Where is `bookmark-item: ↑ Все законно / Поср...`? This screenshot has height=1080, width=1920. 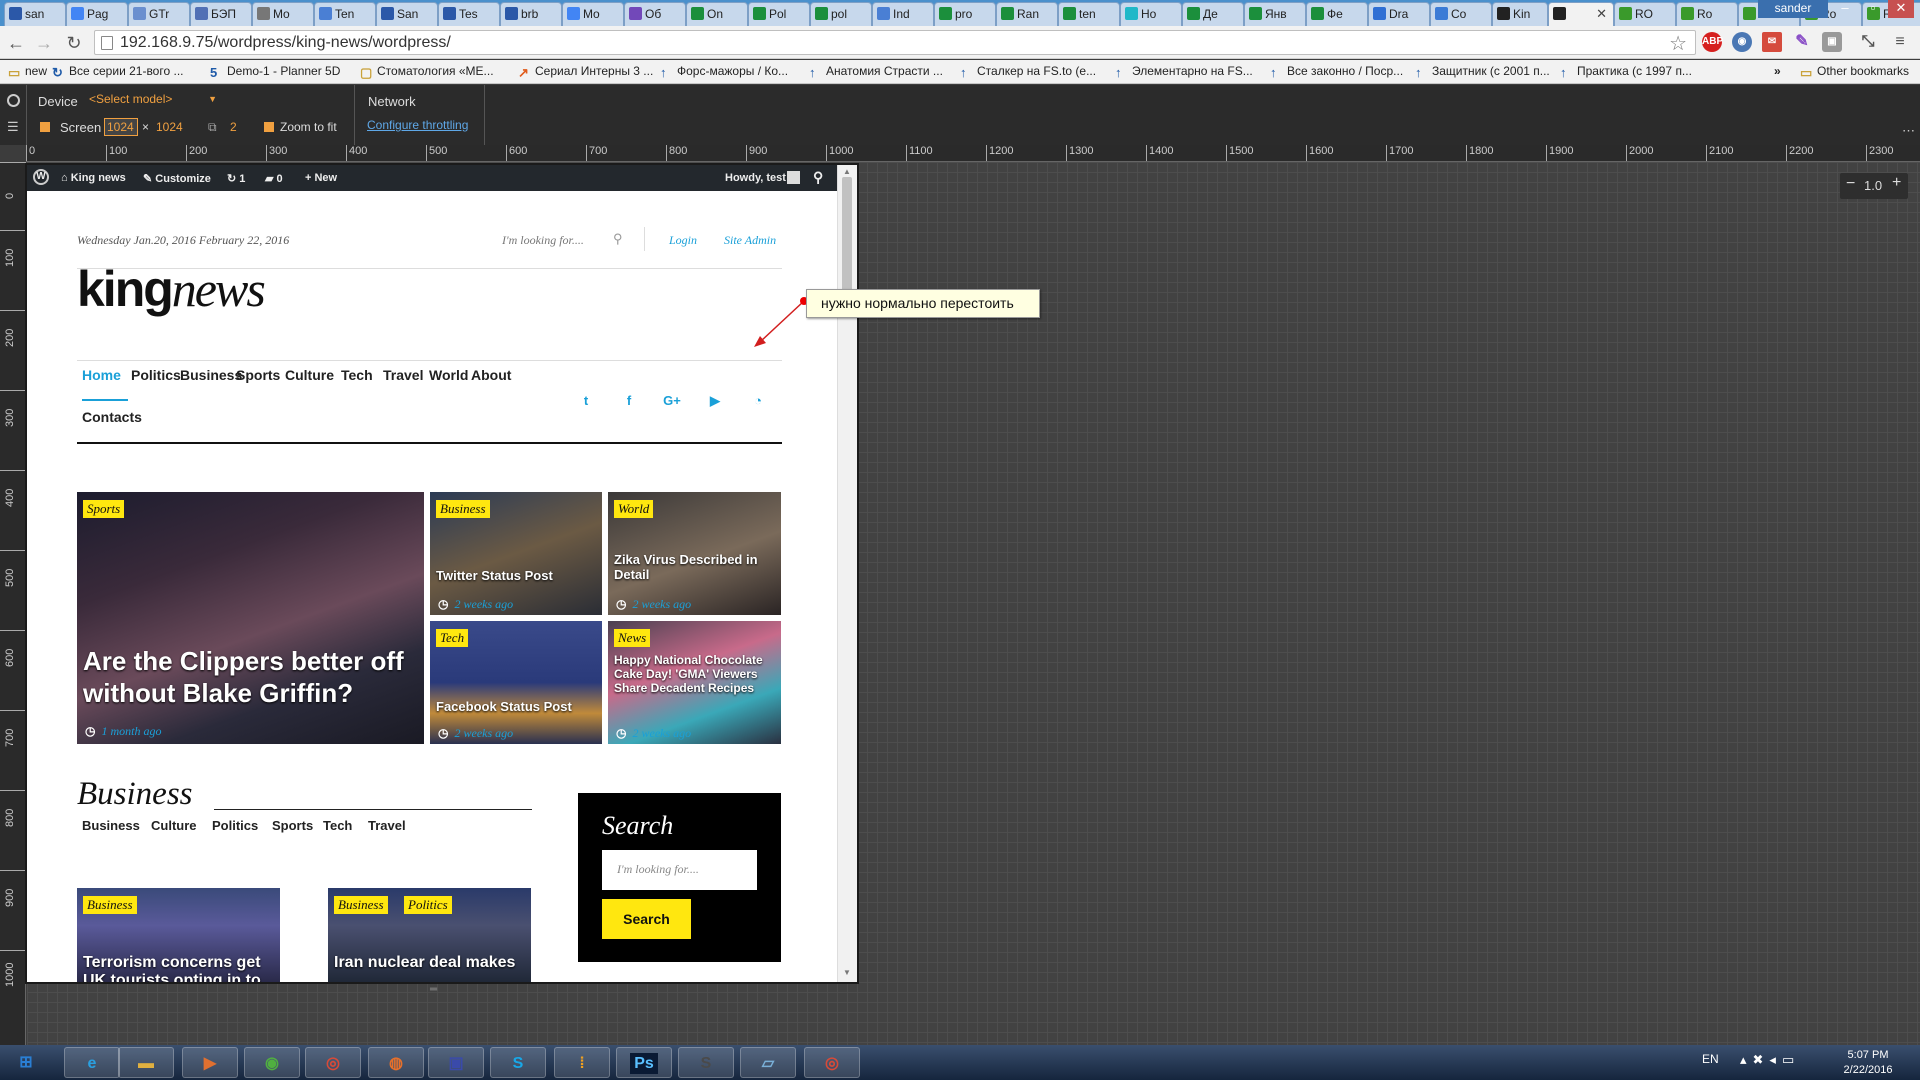
bookmark-item: ↑ Все законно / Поср... is located at coordinates (1336, 71).